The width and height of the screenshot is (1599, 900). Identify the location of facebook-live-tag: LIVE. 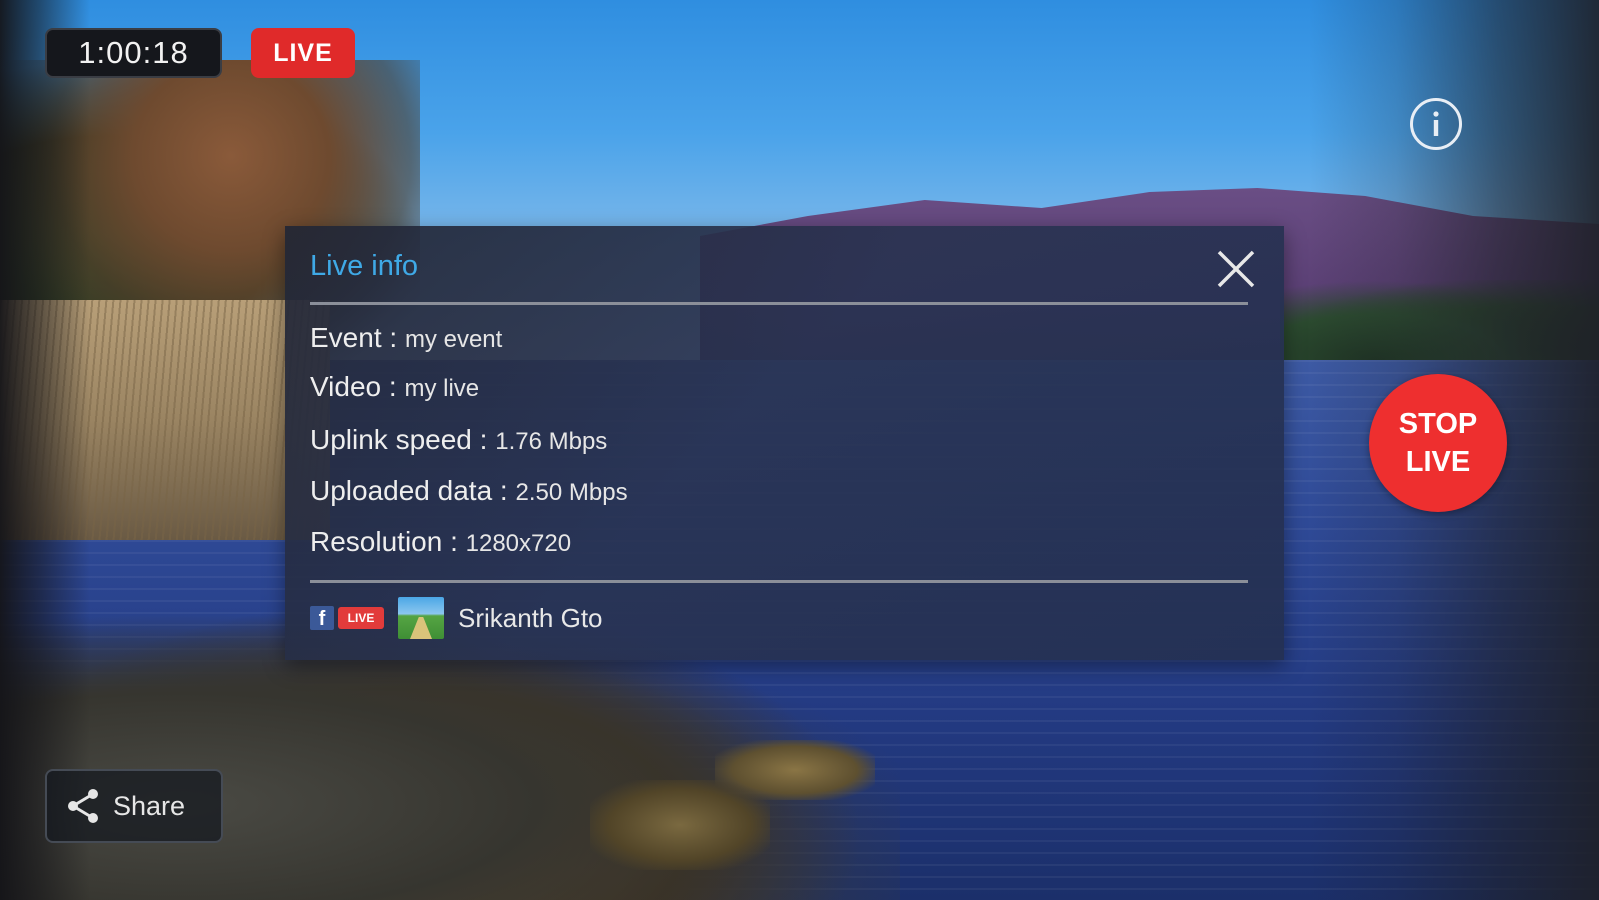
(361, 618).